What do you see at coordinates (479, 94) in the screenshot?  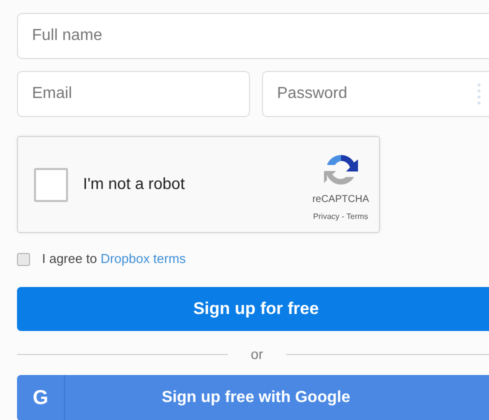 I see `dots-icon` at bounding box center [479, 94].